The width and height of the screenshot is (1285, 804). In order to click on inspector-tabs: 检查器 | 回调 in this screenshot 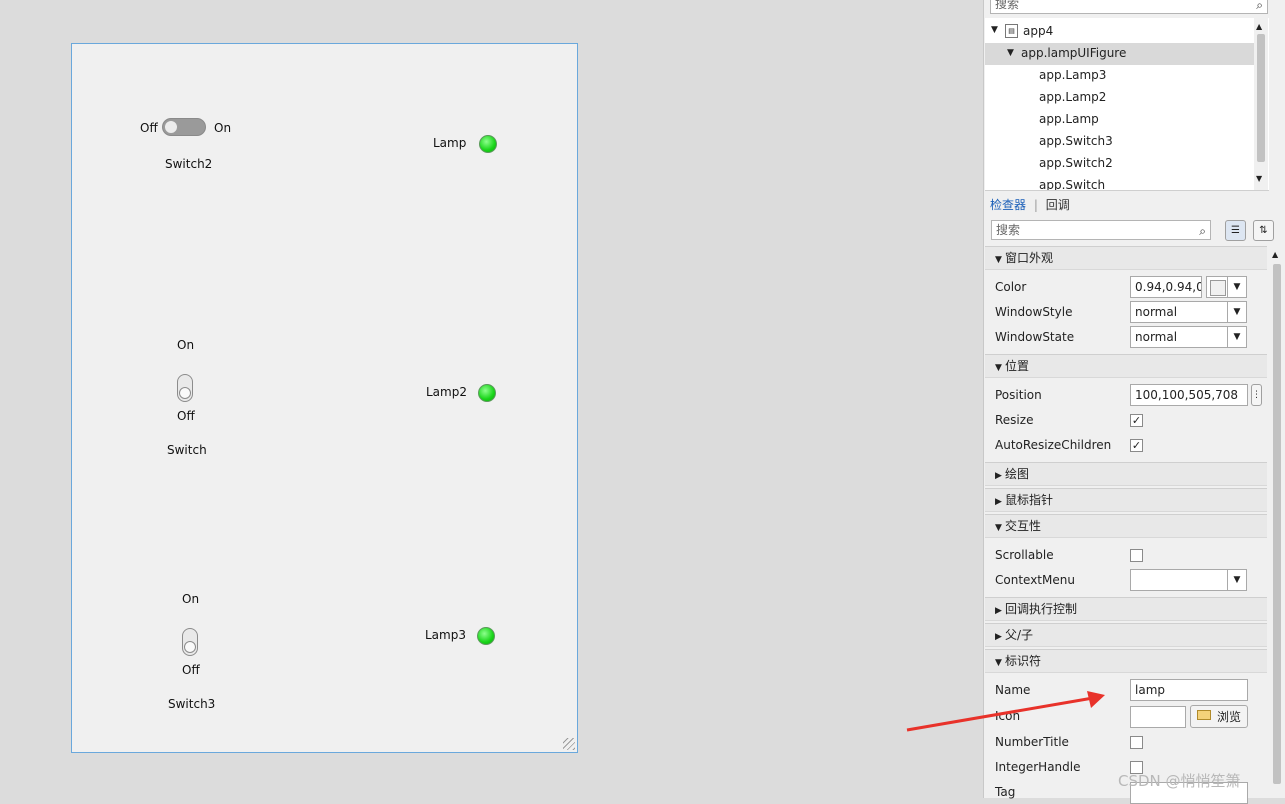, I will do `click(1030, 204)`.